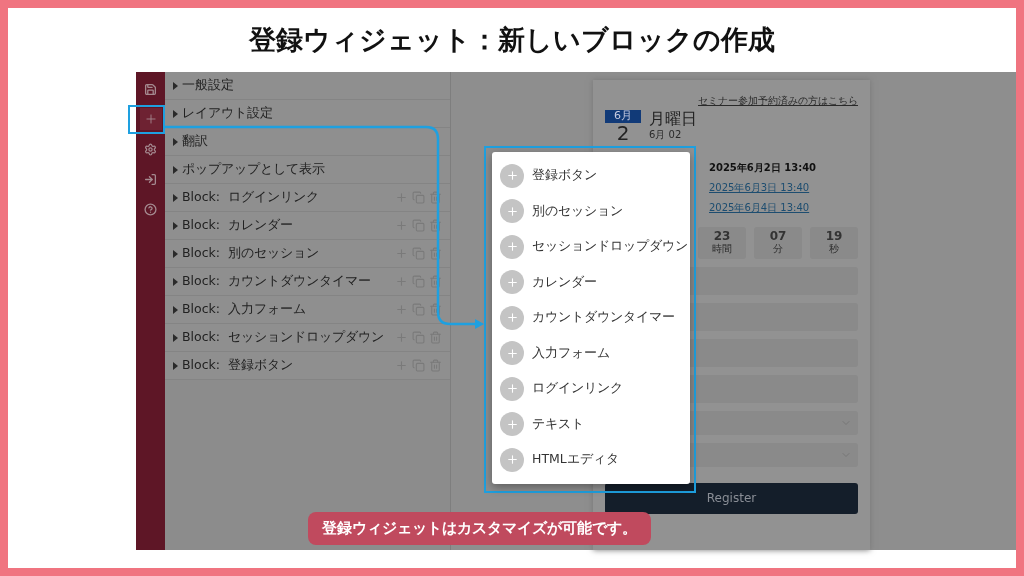 The height and width of the screenshot is (576, 1024). Describe the element at coordinates (150, 179) in the screenshot. I see `login-icon` at that location.